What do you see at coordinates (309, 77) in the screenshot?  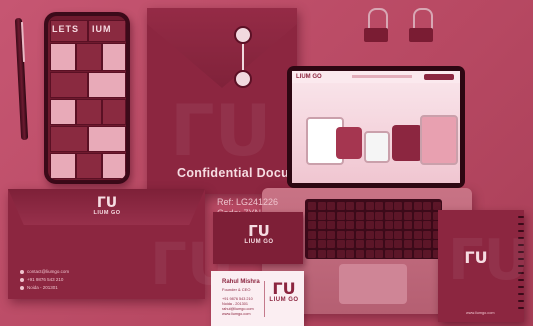 I see `website-logo: LIUM GO` at bounding box center [309, 77].